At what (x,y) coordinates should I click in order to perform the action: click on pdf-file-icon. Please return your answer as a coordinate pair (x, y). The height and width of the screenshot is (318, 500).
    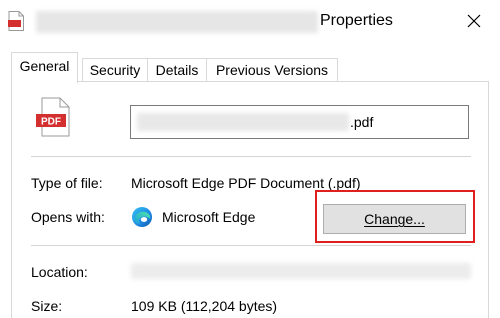
    Looking at the image, I should click on (16, 21).